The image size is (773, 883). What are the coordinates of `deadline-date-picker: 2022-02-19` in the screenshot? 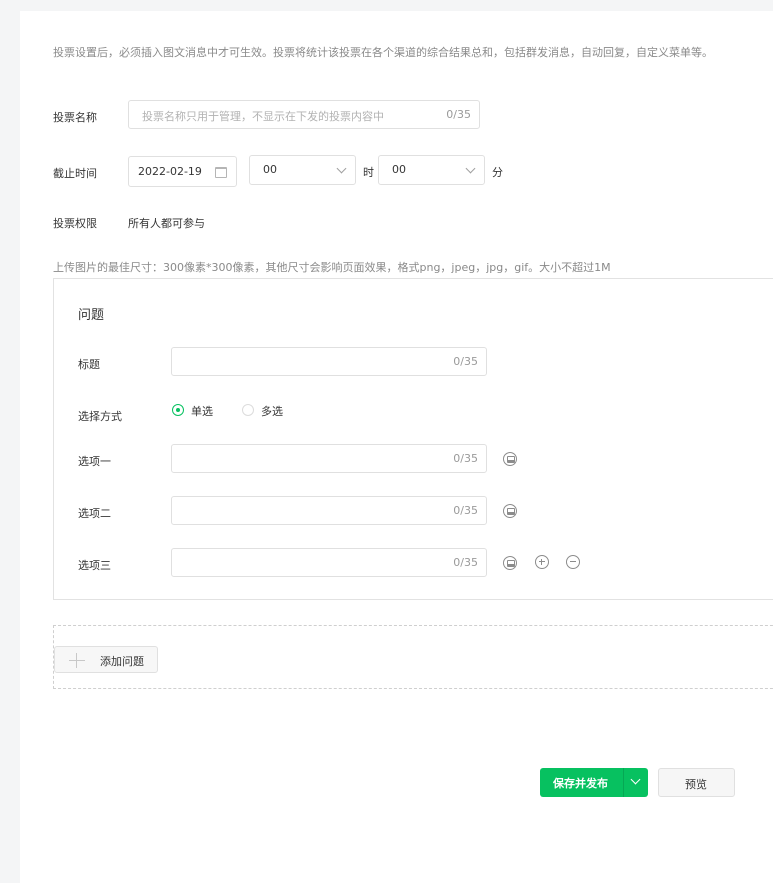 It's located at (182, 171).